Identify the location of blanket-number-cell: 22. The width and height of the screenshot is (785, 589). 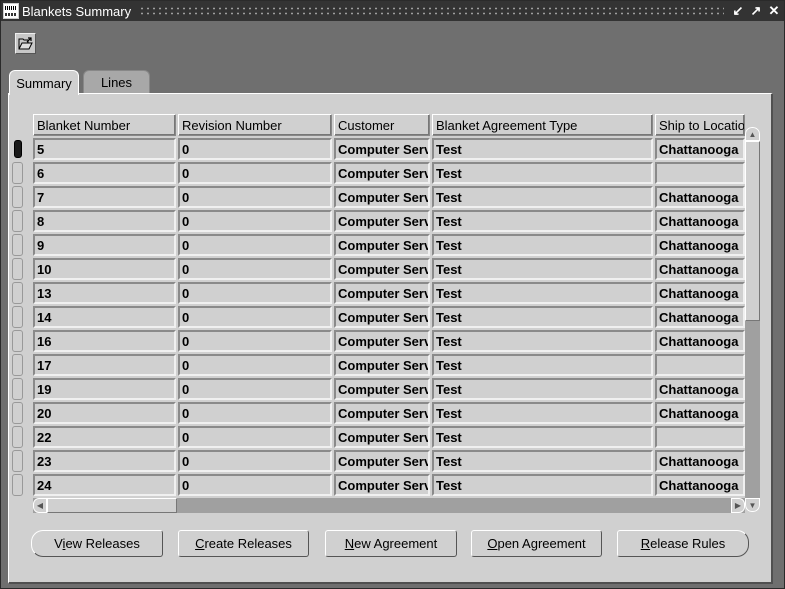
(104, 437).